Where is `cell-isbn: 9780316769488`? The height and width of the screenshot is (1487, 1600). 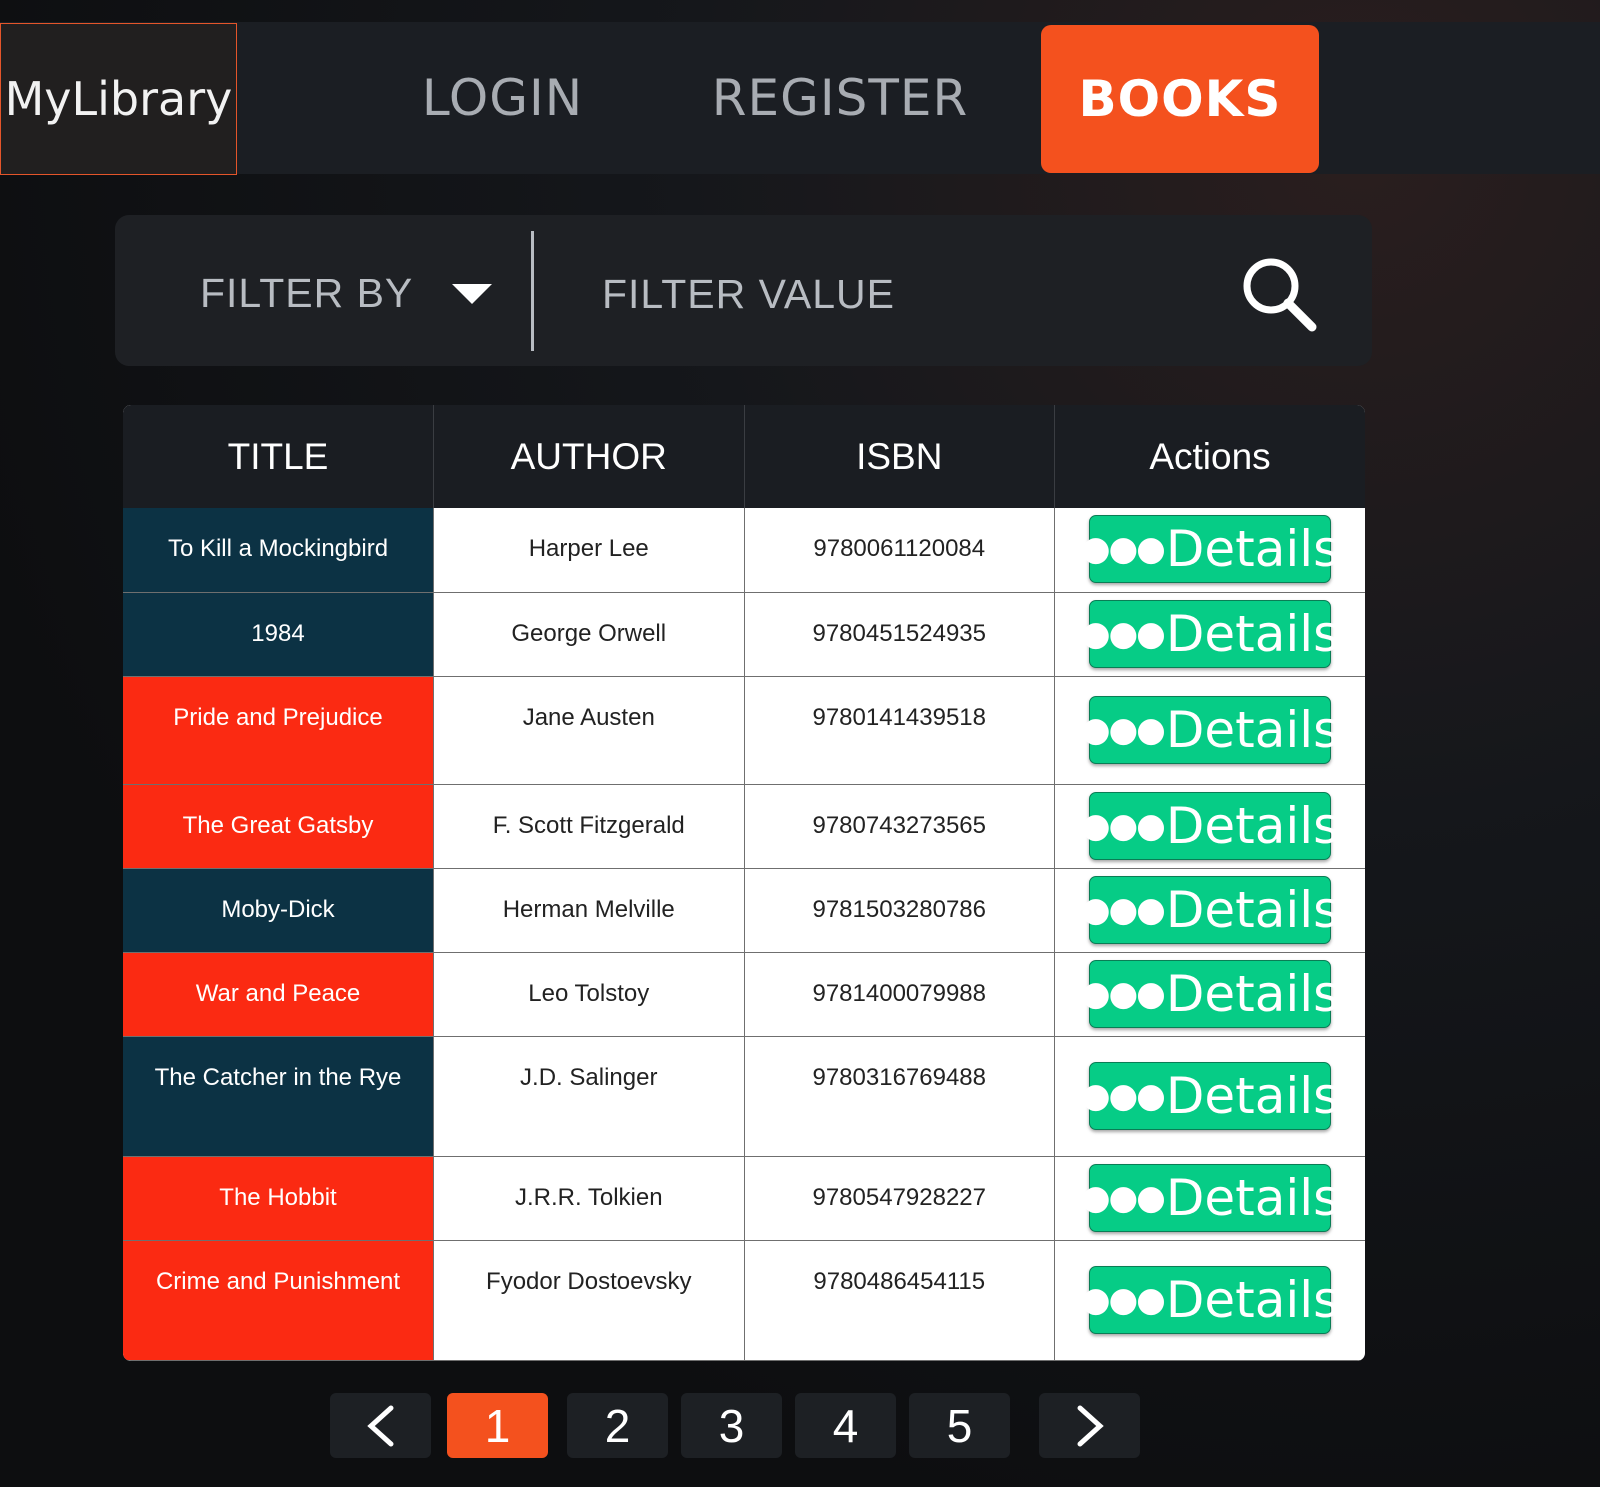
cell-isbn: 9780316769488 is located at coordinates (899, 1096).